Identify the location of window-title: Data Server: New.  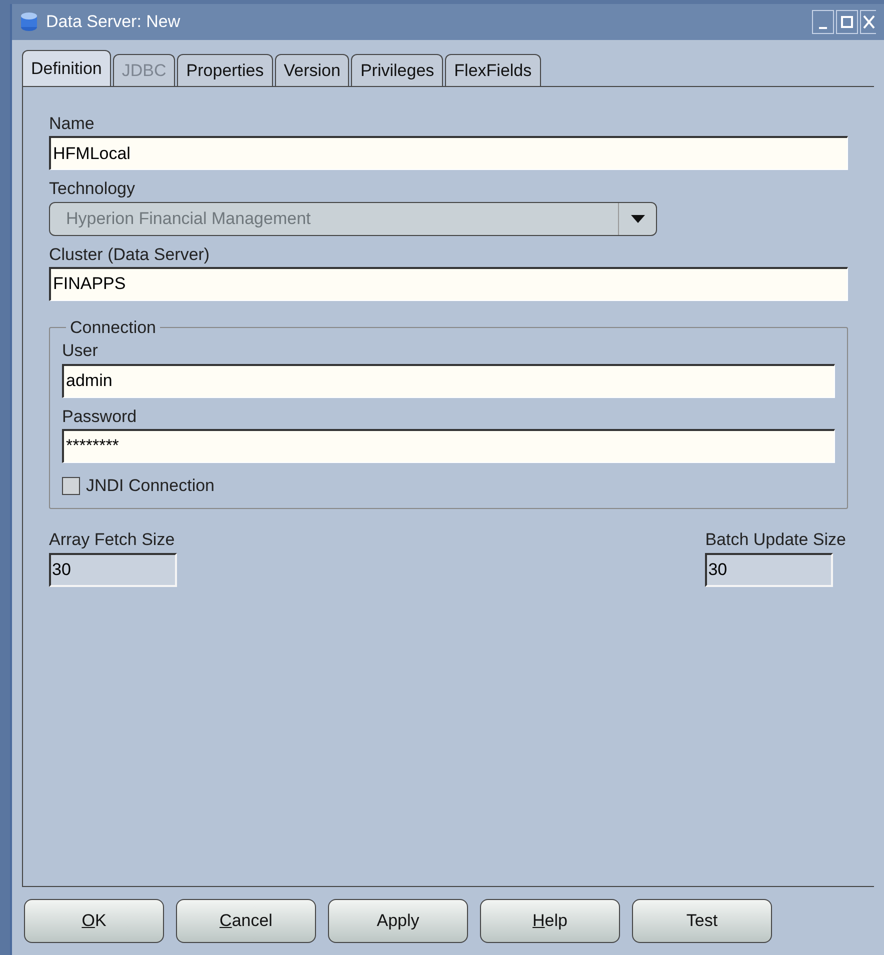
(114, 22).